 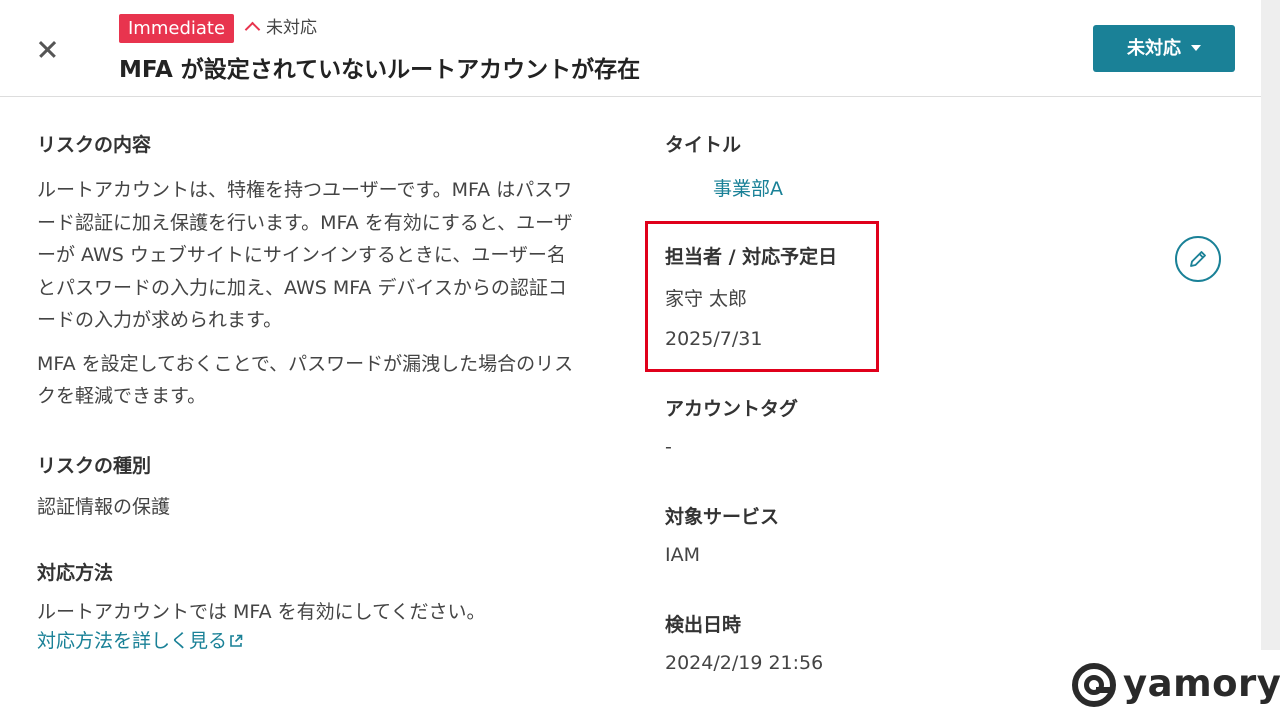 I want to click on remediation-link-label: 対応方法を詳しく見る, so click(x=132, y=641).